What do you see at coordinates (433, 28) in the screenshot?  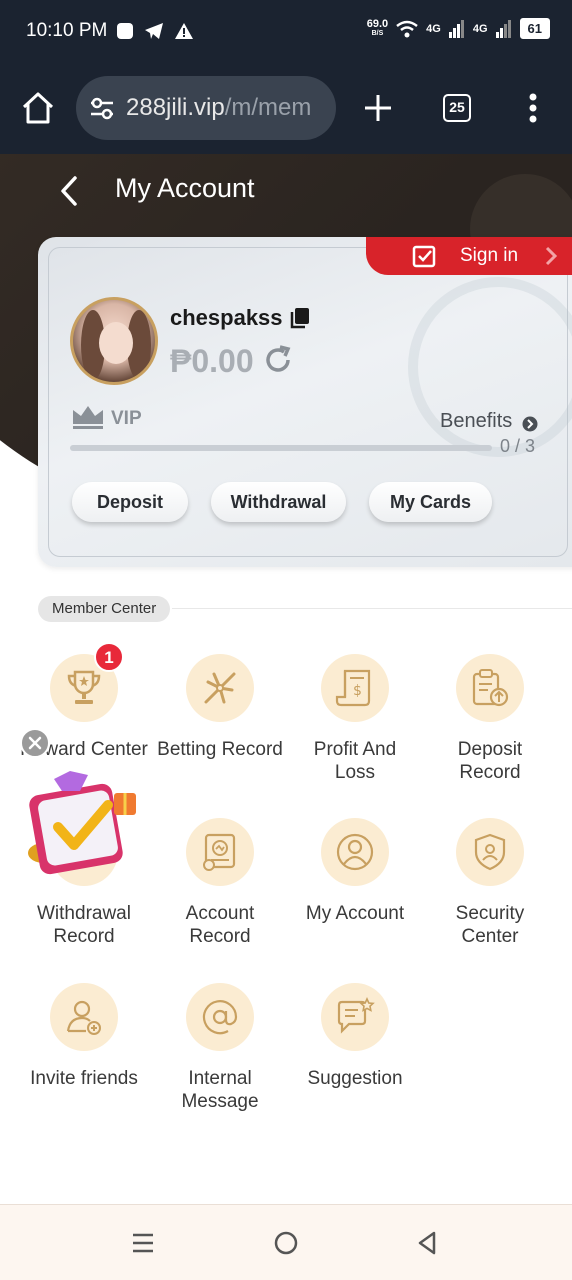 I see `network-type-1: 4G` at bounding box center [433, 28].